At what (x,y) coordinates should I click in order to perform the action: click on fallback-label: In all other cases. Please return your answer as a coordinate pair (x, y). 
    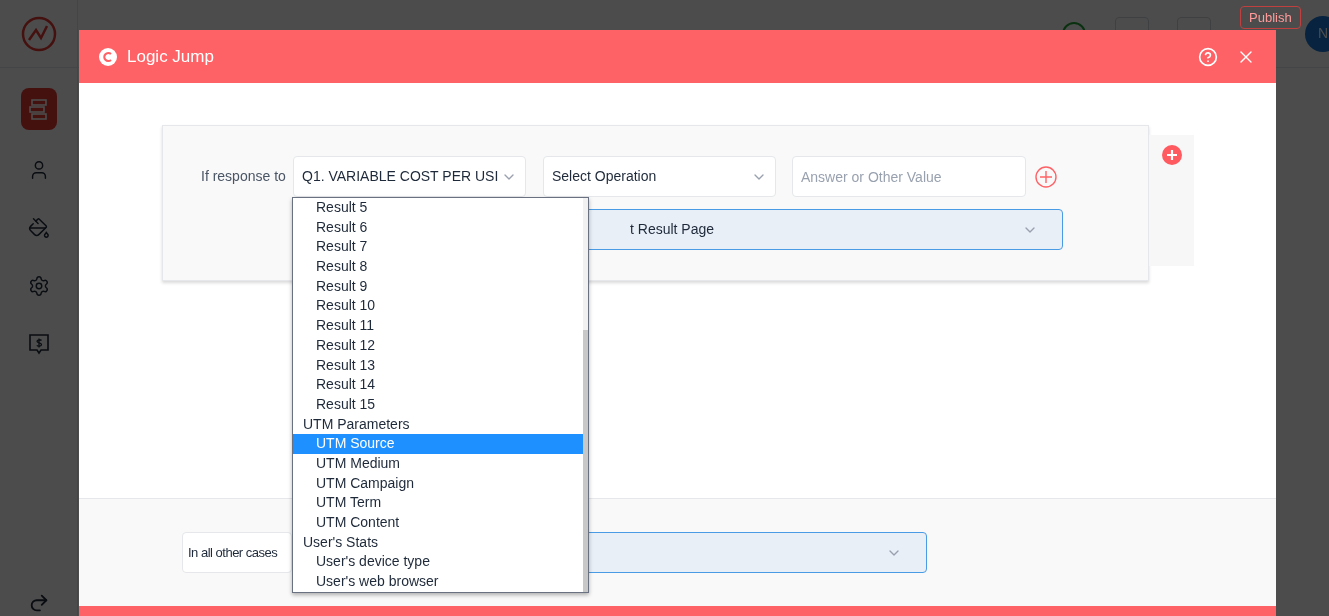
    Looking at the image, I should click on (237, 552).